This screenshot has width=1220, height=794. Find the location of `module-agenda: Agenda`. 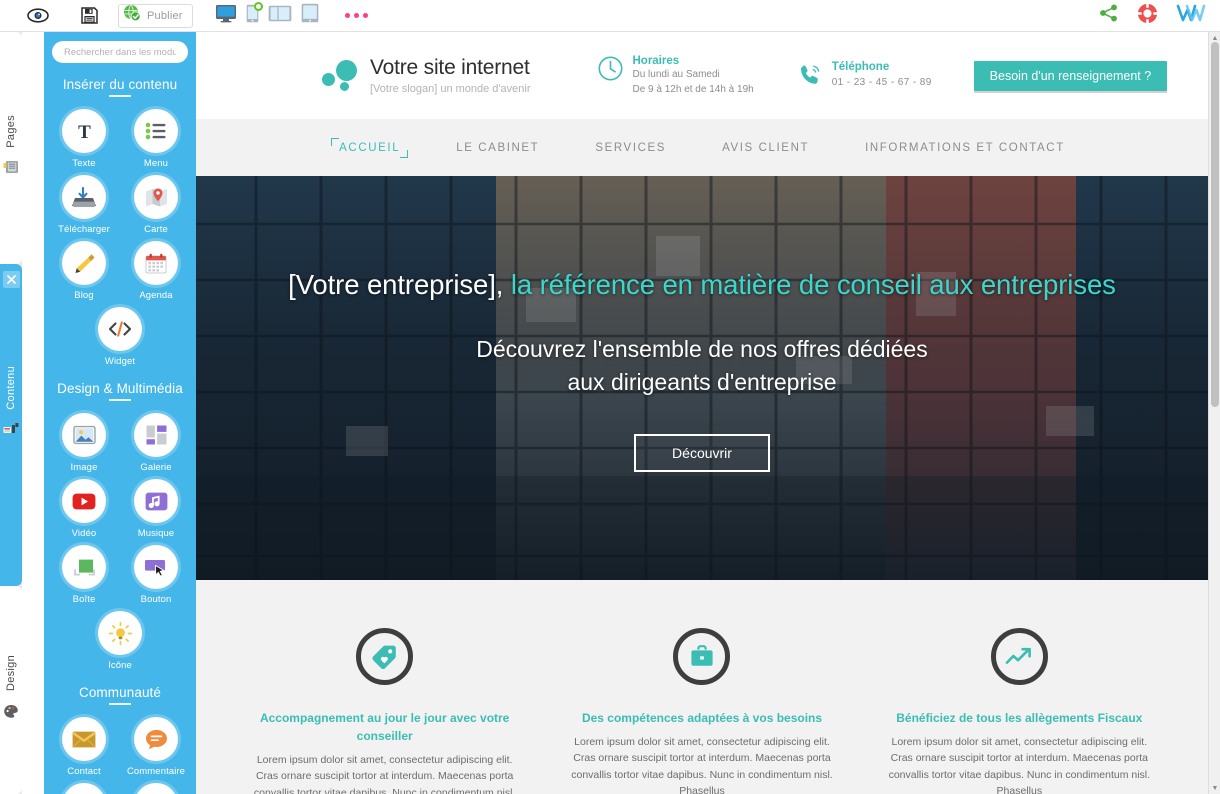

module-agenda: Agenda is located at coordinates (156, 271).